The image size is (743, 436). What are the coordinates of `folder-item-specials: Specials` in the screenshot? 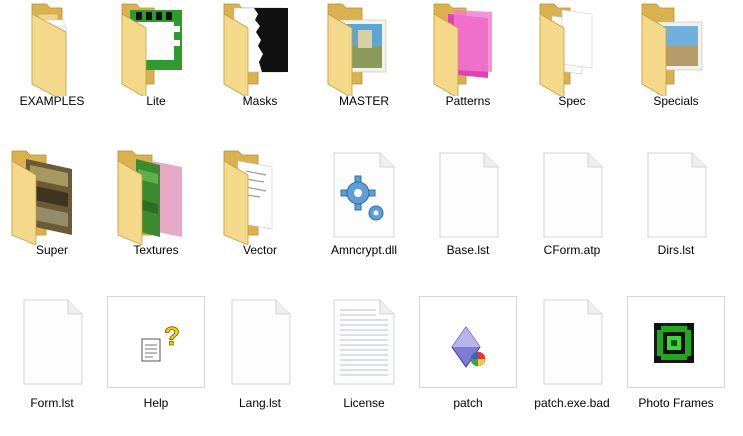 It's located at (676, 70).